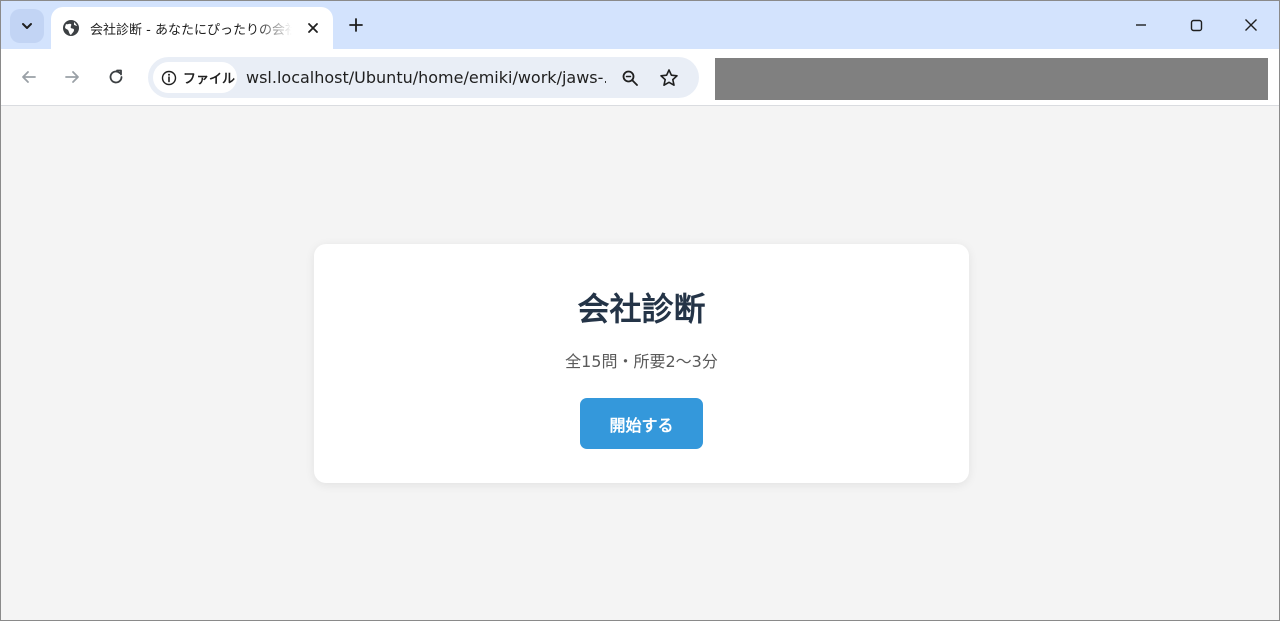  I want to click on tab-title: 会社診断 - あなたにぴったりの会社, so click(191, 30).